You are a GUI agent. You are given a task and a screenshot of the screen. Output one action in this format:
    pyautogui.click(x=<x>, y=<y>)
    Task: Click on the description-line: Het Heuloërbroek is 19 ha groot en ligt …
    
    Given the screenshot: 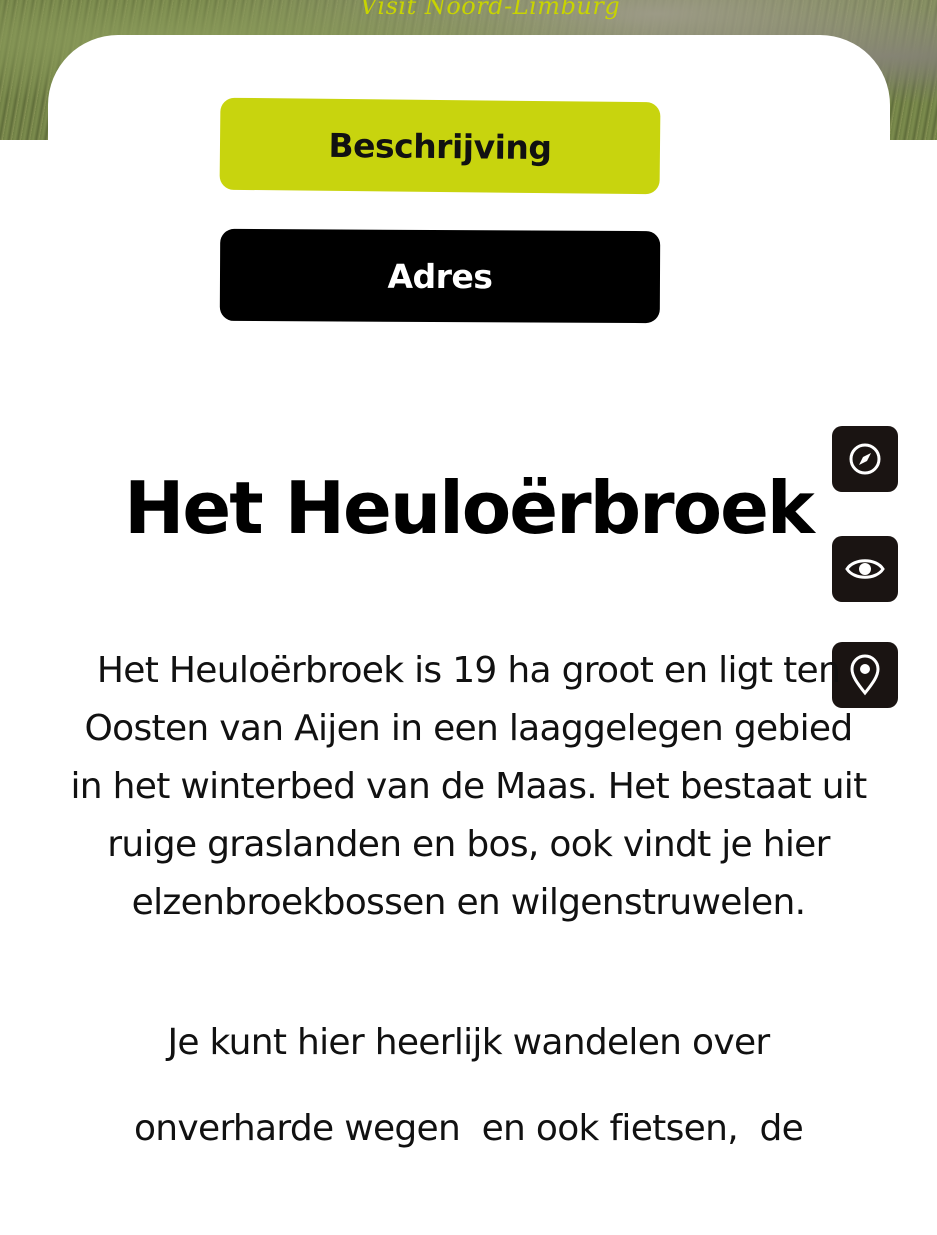 What is the action you would take?
    pyautogui.click(x=468, y=670)
    